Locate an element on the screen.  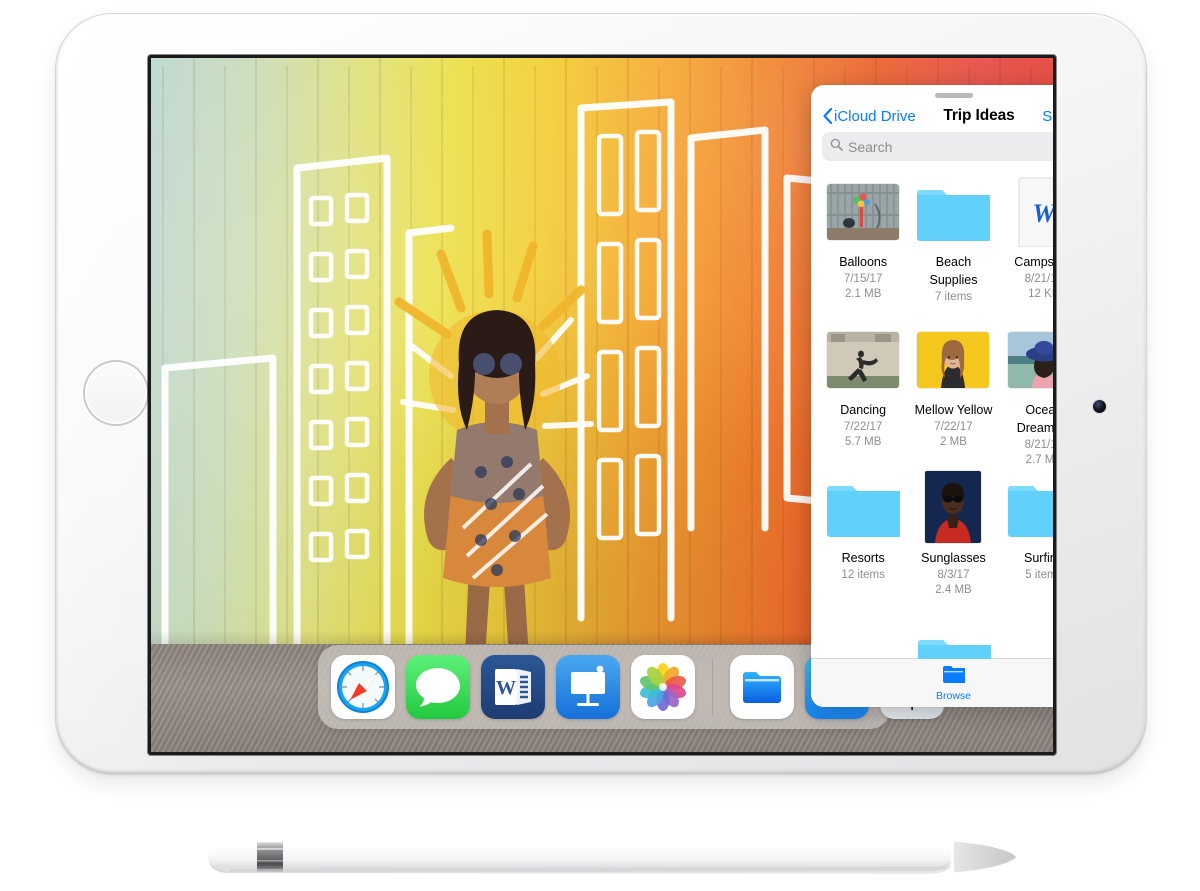
search-placeholder: Search is located at coordinates (870, 146).